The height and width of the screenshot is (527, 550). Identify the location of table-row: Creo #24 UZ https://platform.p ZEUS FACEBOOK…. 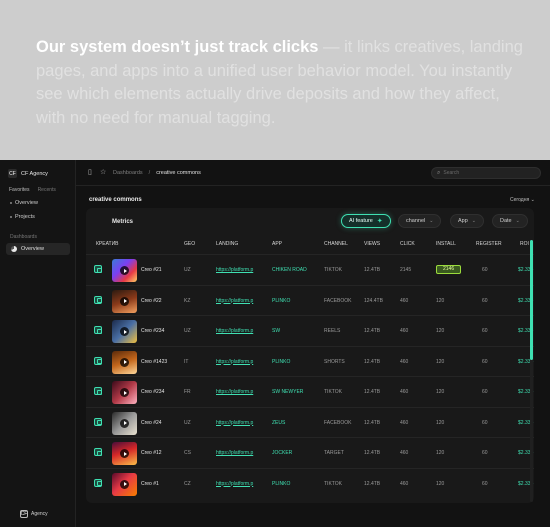
(310, 421).